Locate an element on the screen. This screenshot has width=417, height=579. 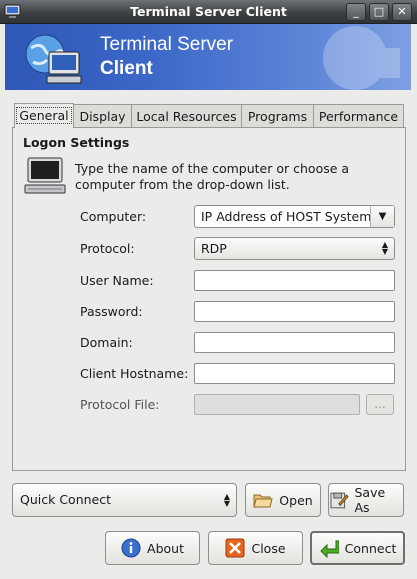
globe-computer-icon is located at coordinates (53, 59).